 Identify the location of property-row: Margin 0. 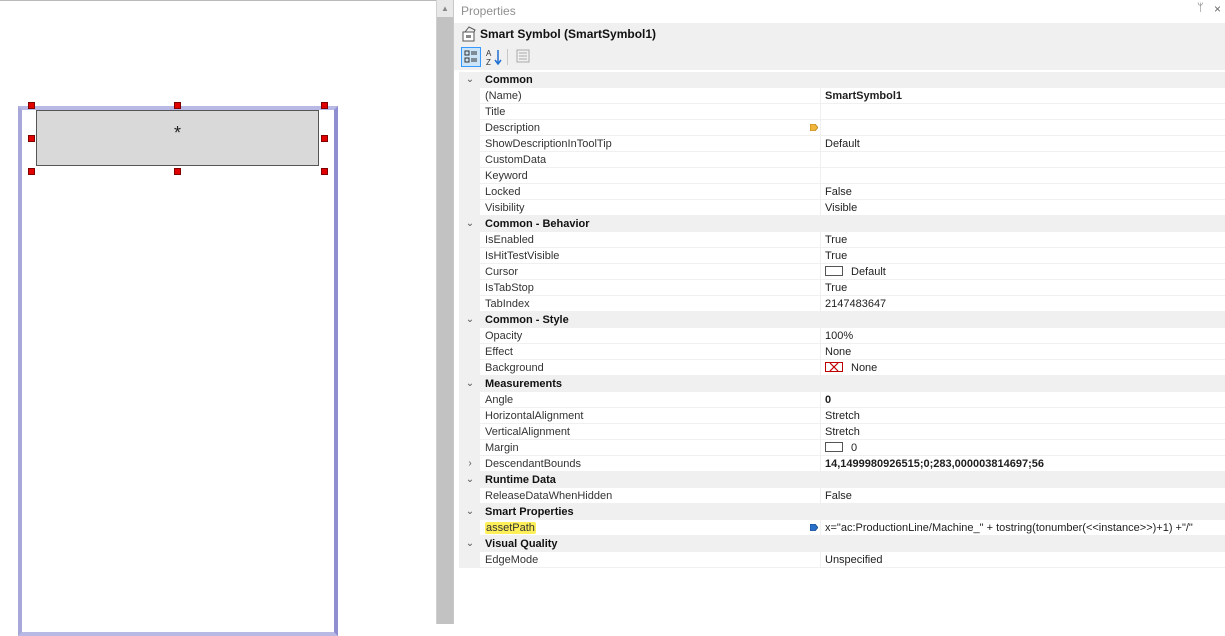
(842, 448).